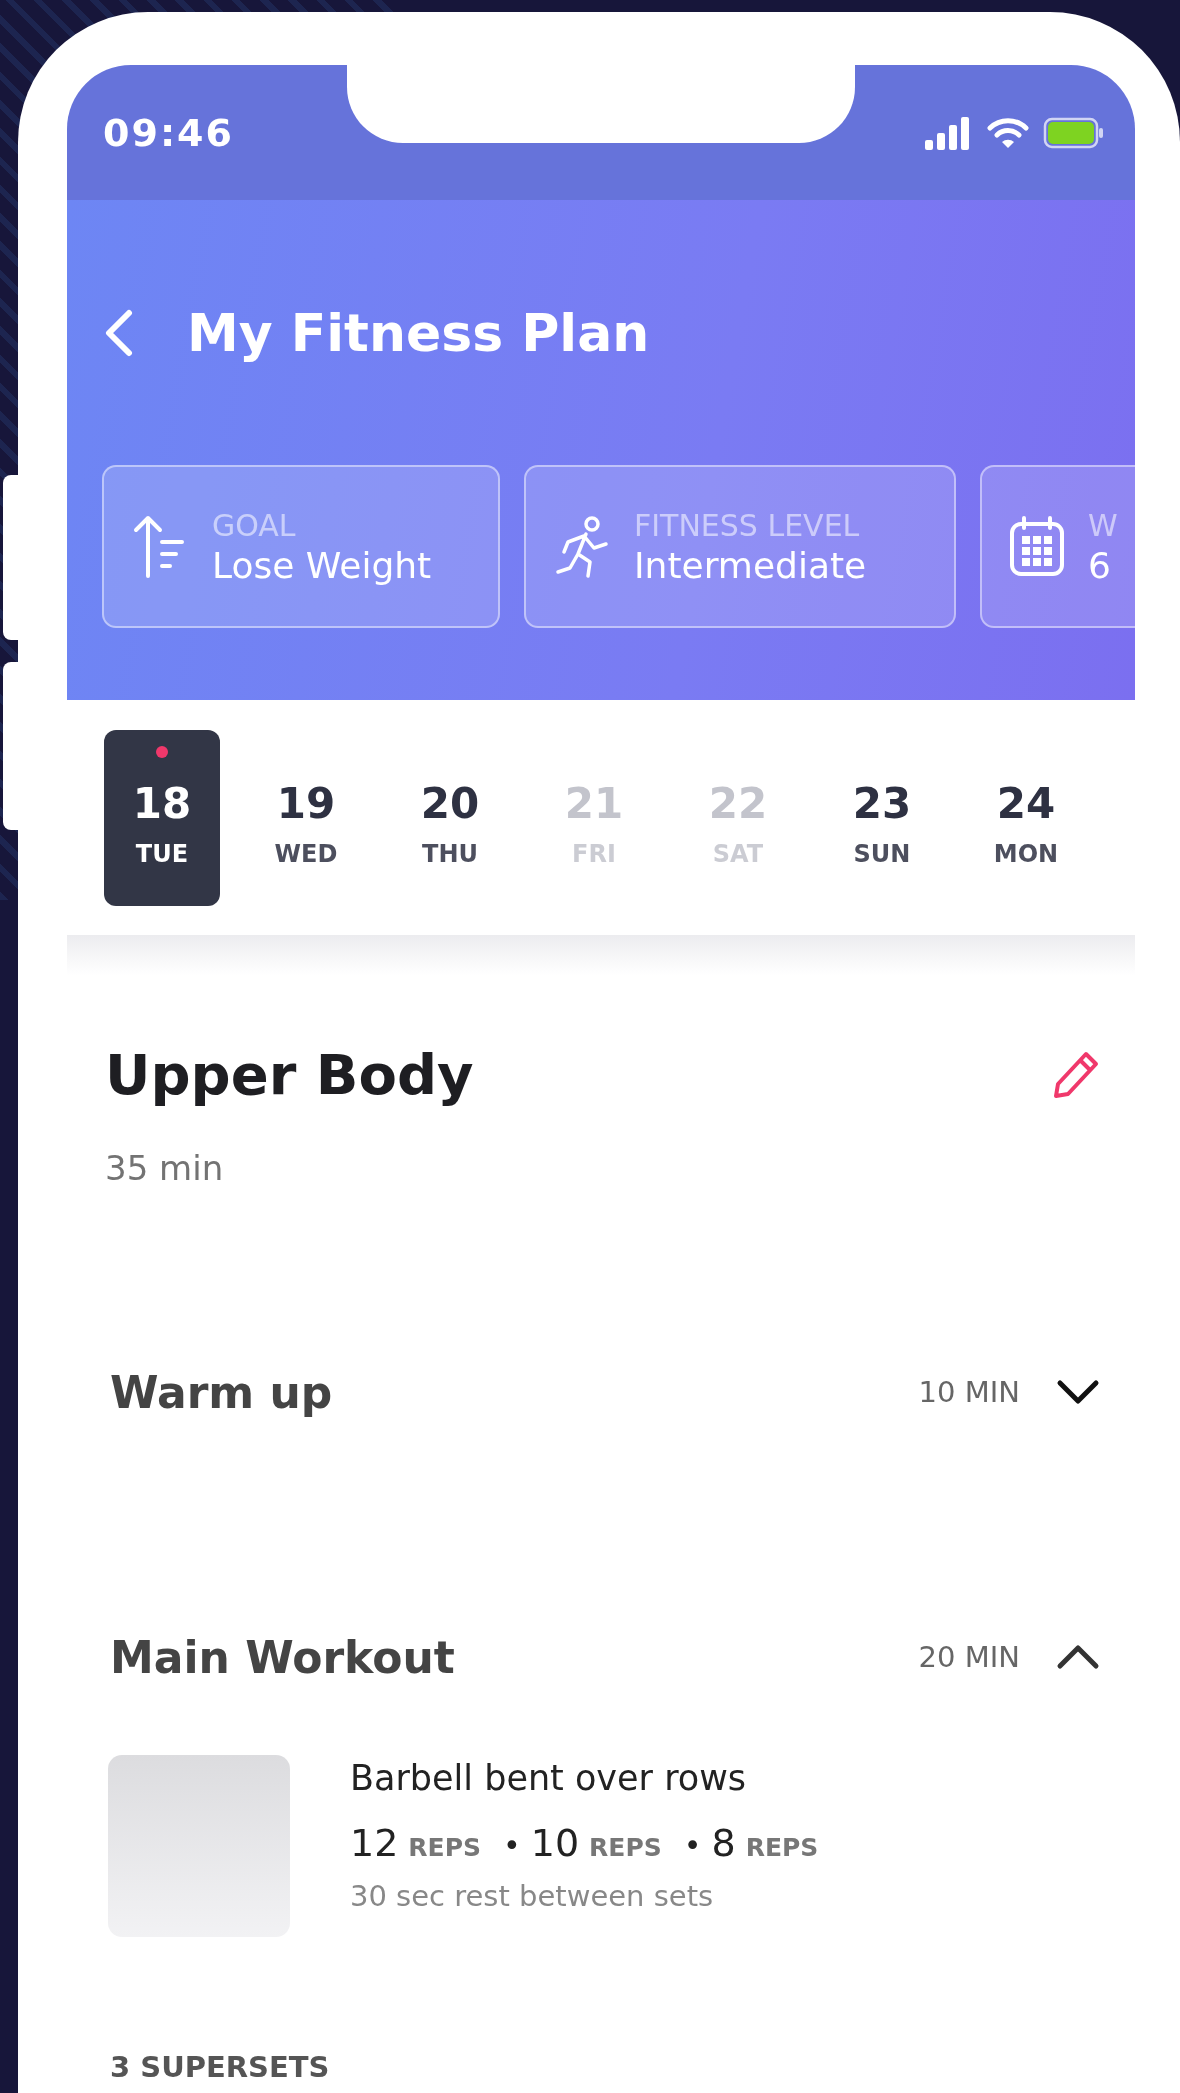  Describe the element at coordinates (750, 565) in the screenshot. I see `card-value: Intermediate` at that location.